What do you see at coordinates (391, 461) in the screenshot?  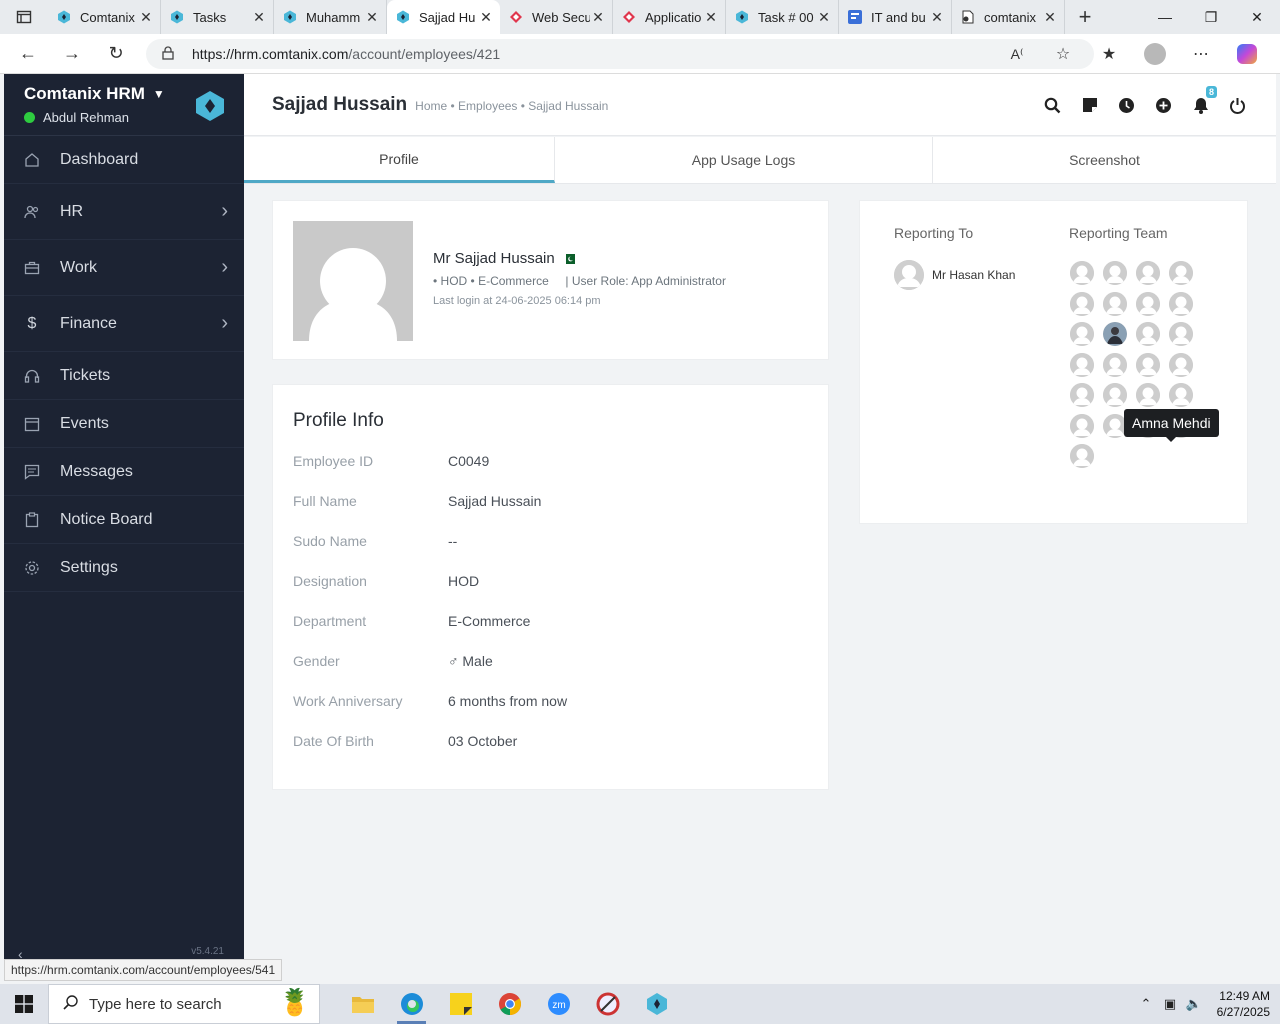 I see `profile-info-row: Employee ID C0049` at bounding box center [391, 461].